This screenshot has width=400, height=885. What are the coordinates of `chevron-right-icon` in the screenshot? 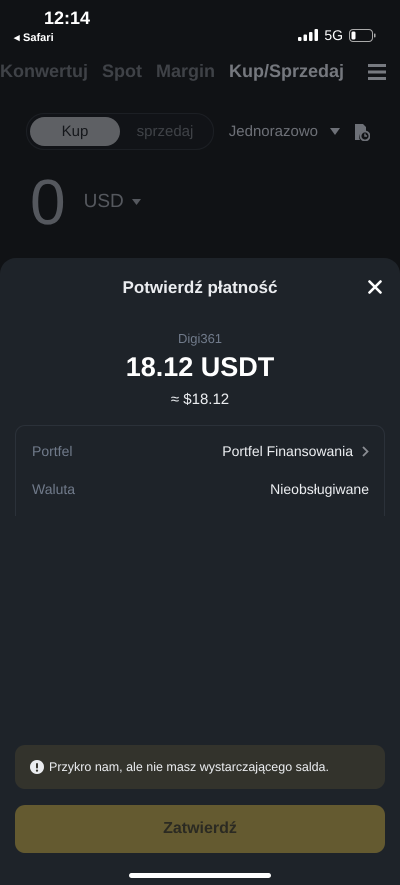 It's located at (365, 451).